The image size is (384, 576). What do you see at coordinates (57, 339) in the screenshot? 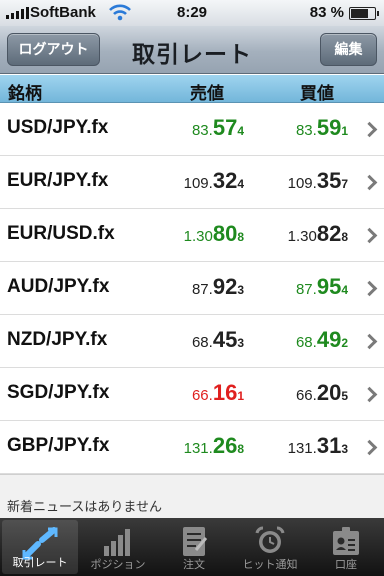
I see `currency-pair: NZD/JPY.fx` at bounding box center [57, 339].